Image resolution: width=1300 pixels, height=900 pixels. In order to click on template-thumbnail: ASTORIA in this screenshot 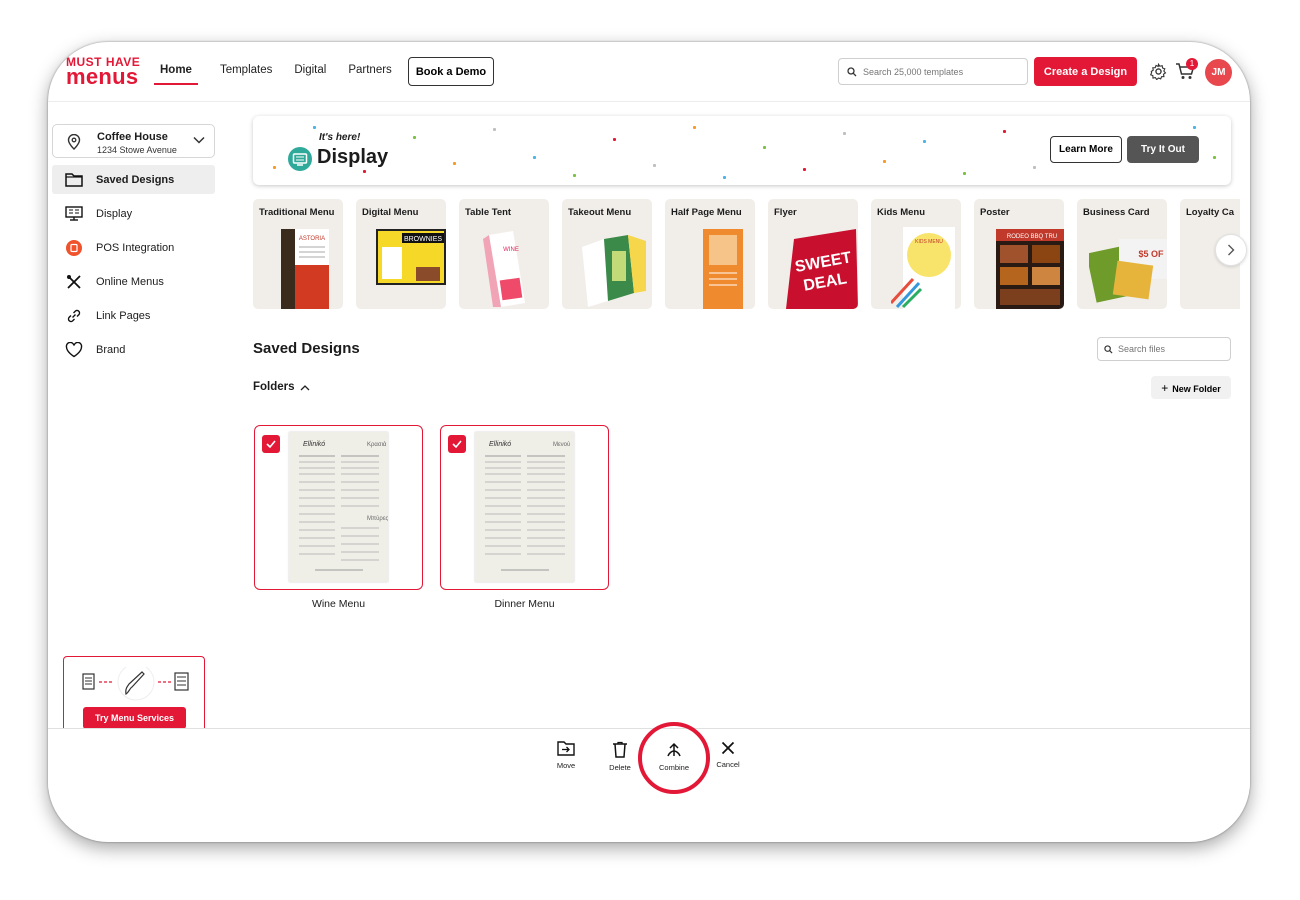, I will do `click(305, 269)`.